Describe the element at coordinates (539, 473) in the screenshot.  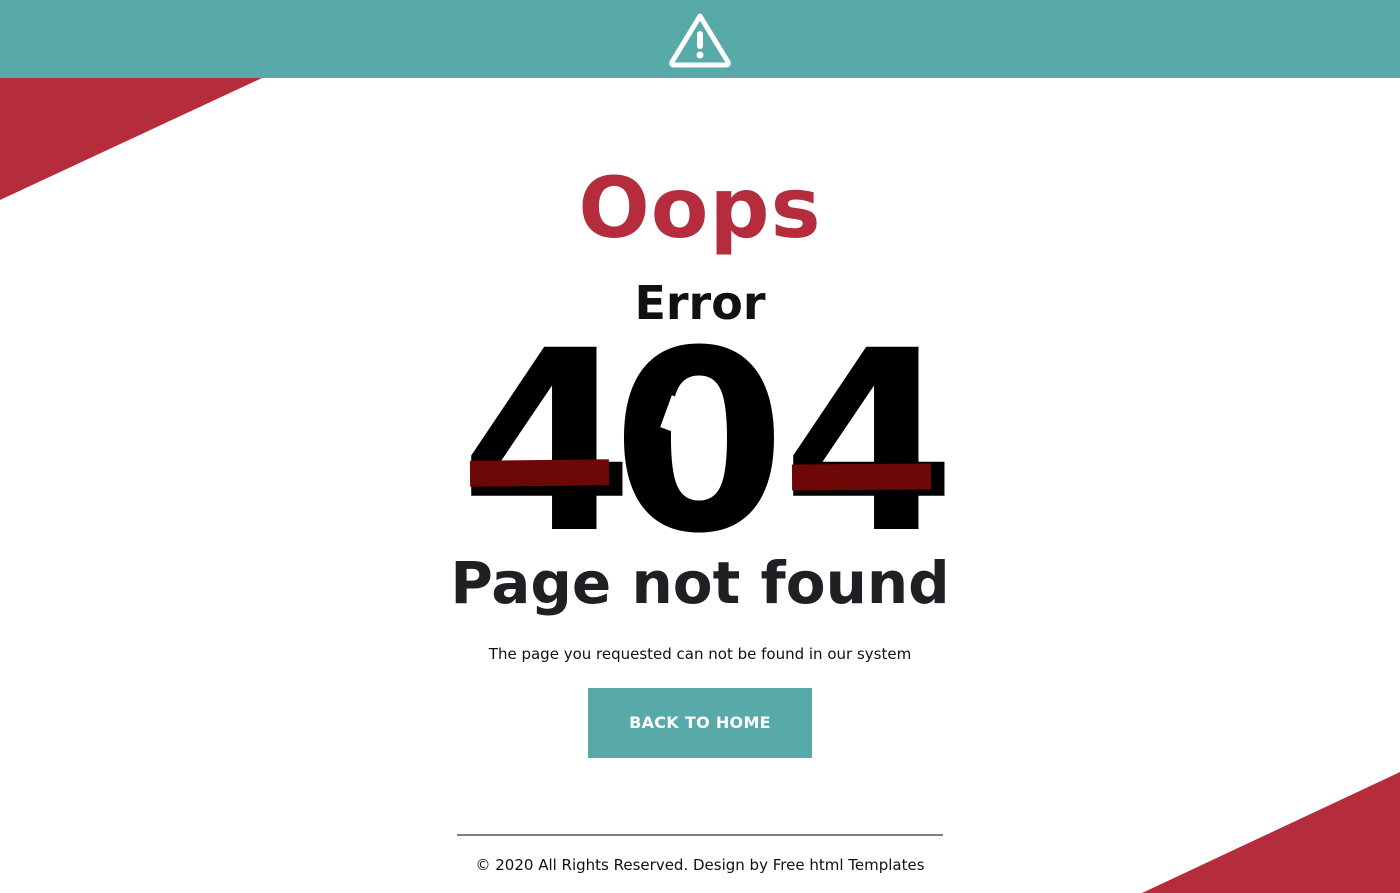
I see `strike-bar-left` at that location.